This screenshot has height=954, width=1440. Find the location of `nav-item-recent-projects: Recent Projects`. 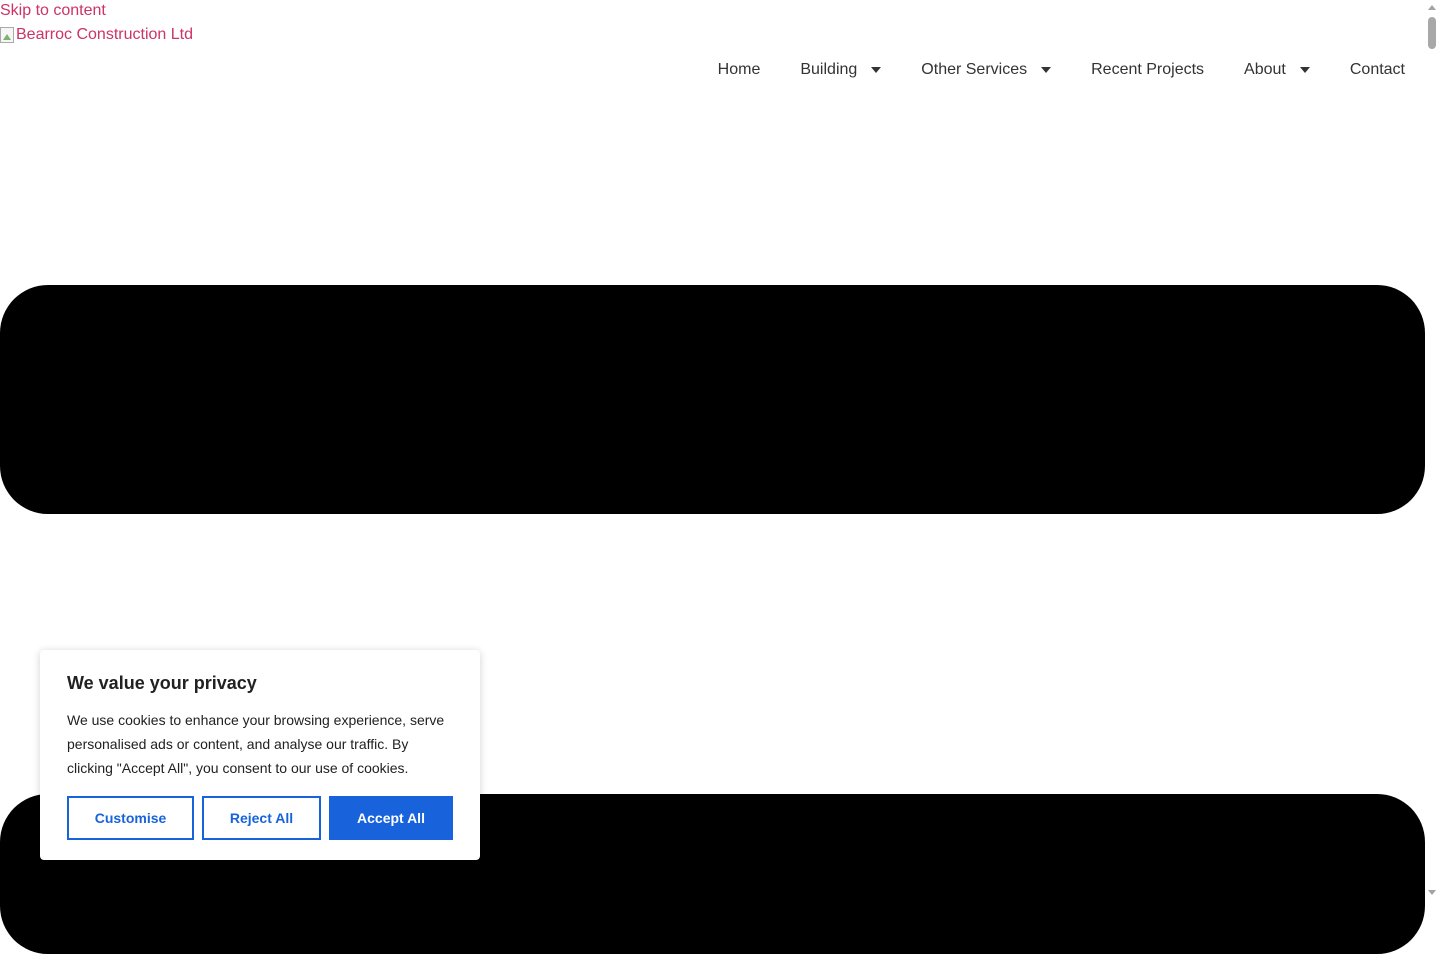

nav-item-recent-projects: Recent Projects is located at coordinates (1147, 70).